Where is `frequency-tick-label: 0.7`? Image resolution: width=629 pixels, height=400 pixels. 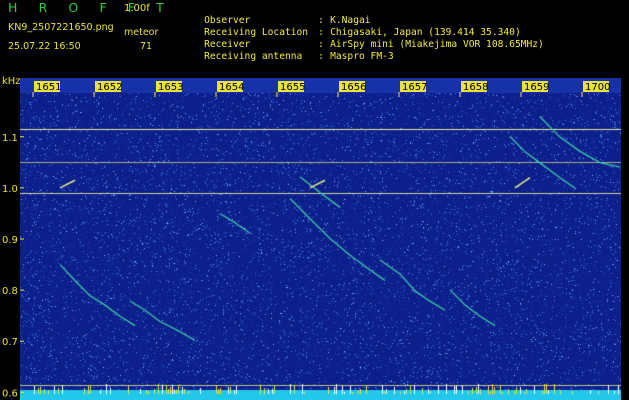
frequency-tick-label: 0.7 is located at coordinates (10, 342).